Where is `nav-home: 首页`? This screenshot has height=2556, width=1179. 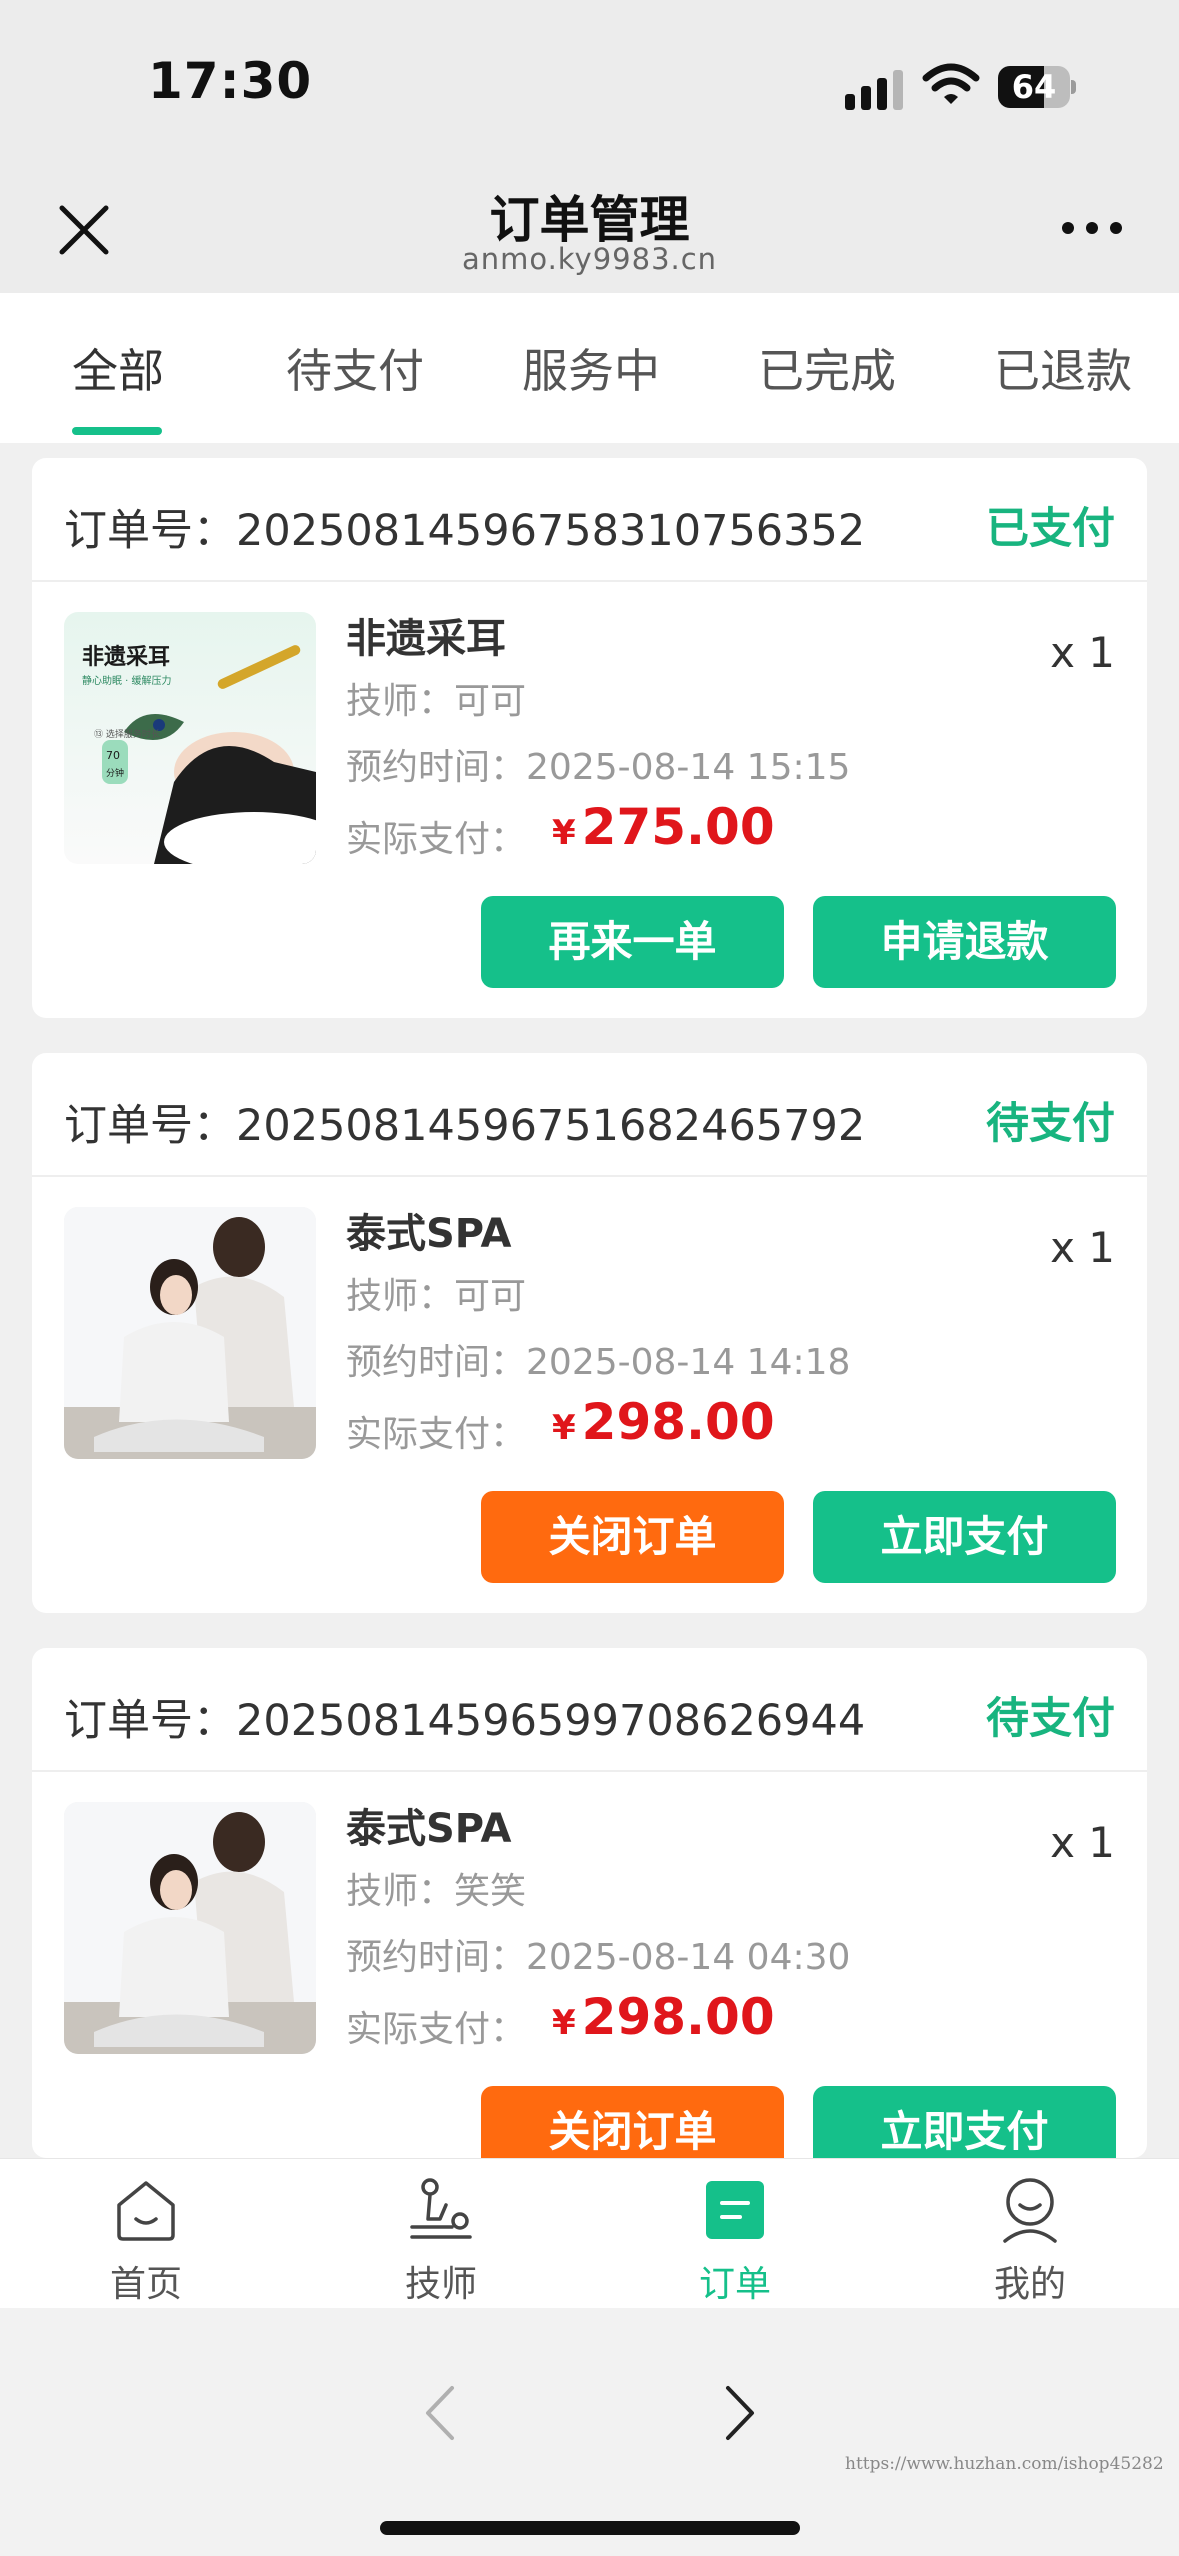
nav-home: 首页 is located at coordinates (146, 2241).